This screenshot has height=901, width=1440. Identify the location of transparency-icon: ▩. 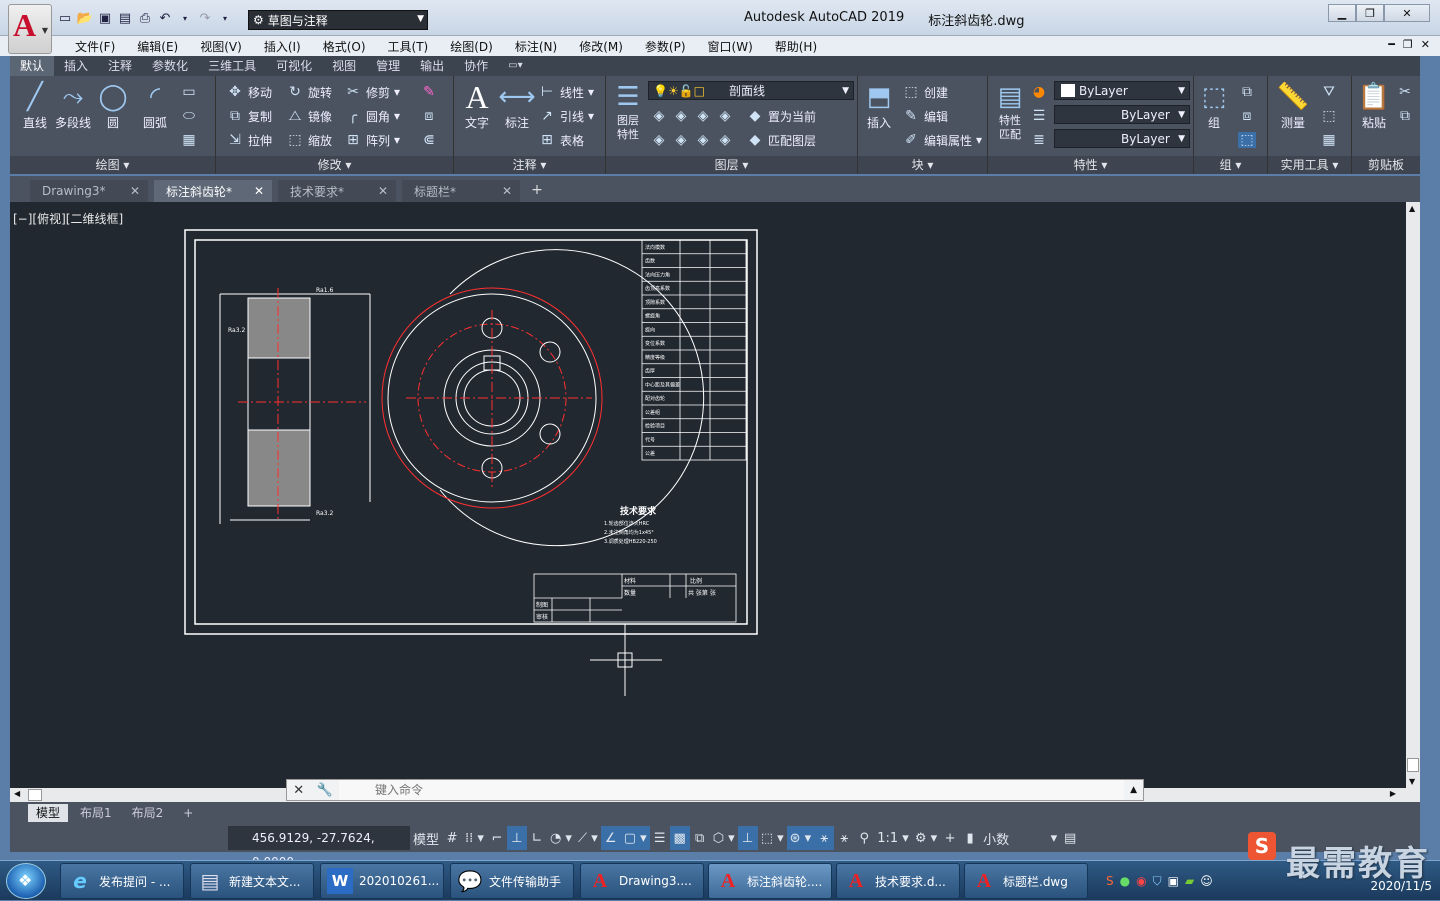
(679, 838).